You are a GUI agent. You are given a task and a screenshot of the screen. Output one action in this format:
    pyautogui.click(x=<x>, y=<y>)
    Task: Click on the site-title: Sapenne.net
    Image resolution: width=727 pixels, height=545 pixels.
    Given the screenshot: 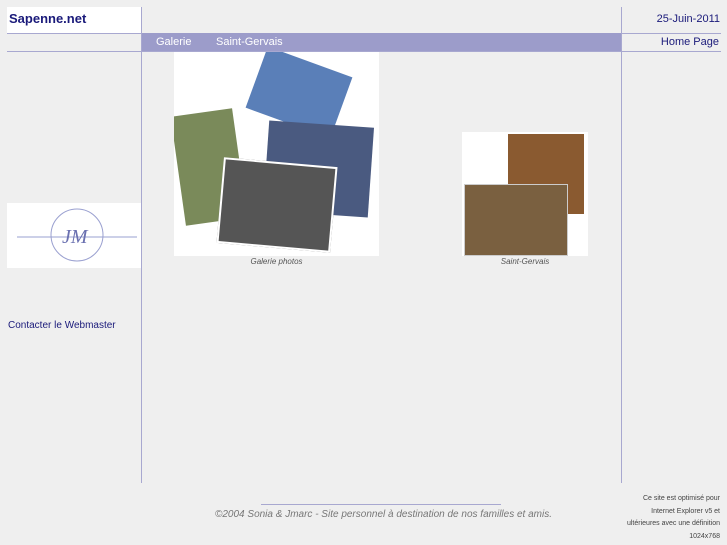 What is the action you would take?
    pyautogui.click(x=74, y=20)
    